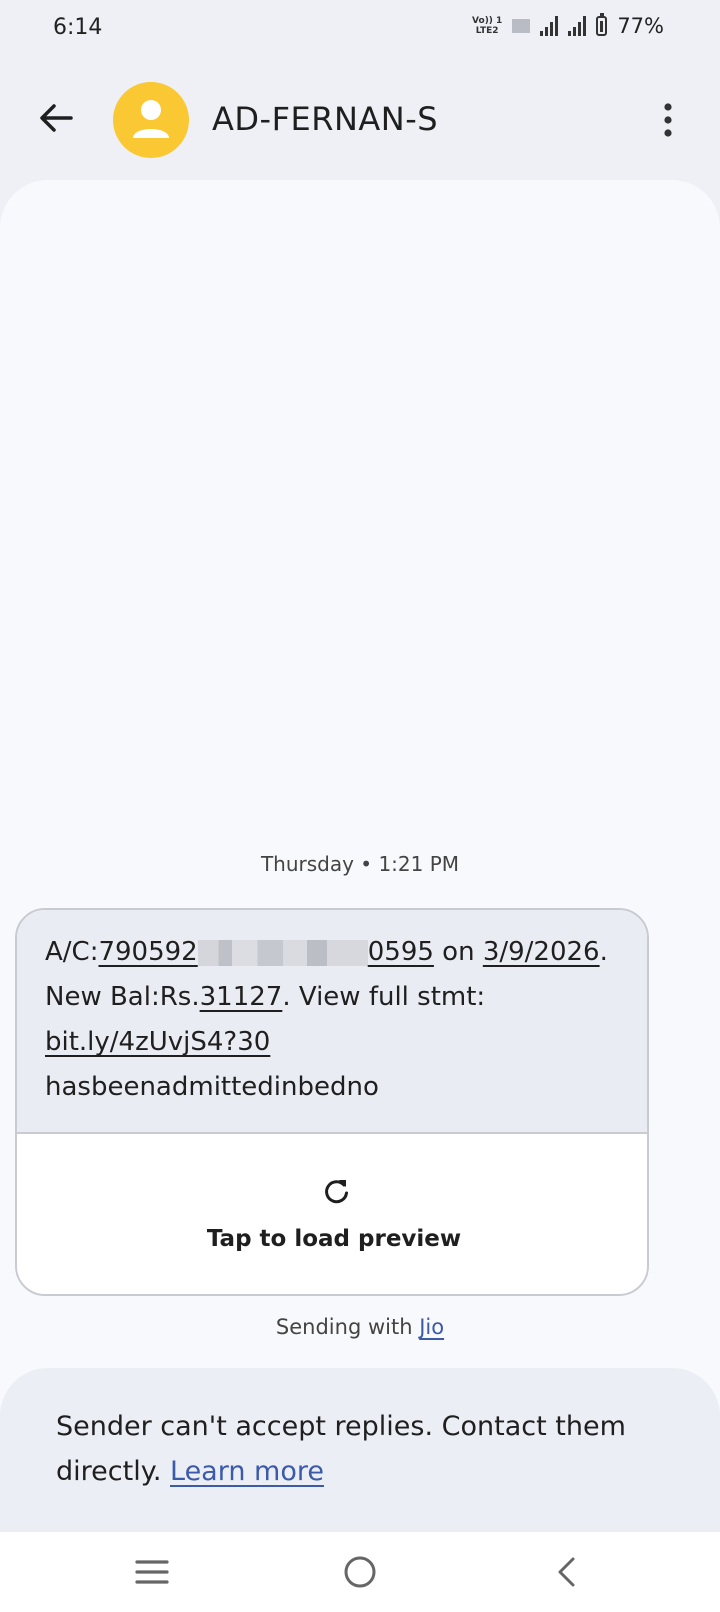 Image resolution: width=720 pixels, height=1612 pixels. I want to click on home-circle-icon, so click(360, 1572).